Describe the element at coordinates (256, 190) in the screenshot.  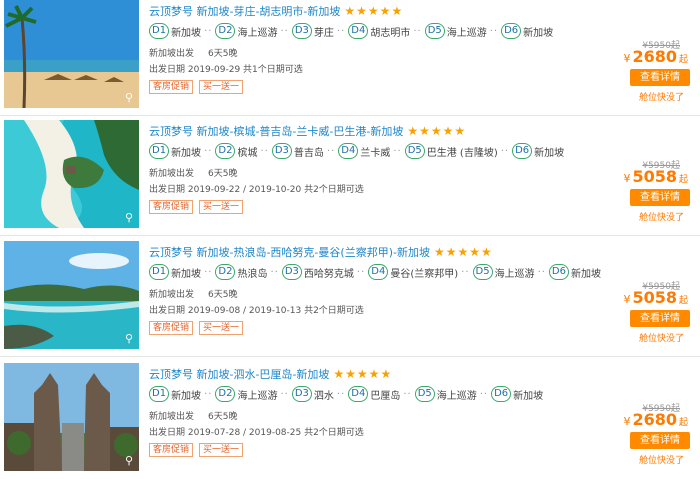
I see `departure-dates: 出发日期 2019-09-22 / 2019-10-20 共2个日期可选` at that location.